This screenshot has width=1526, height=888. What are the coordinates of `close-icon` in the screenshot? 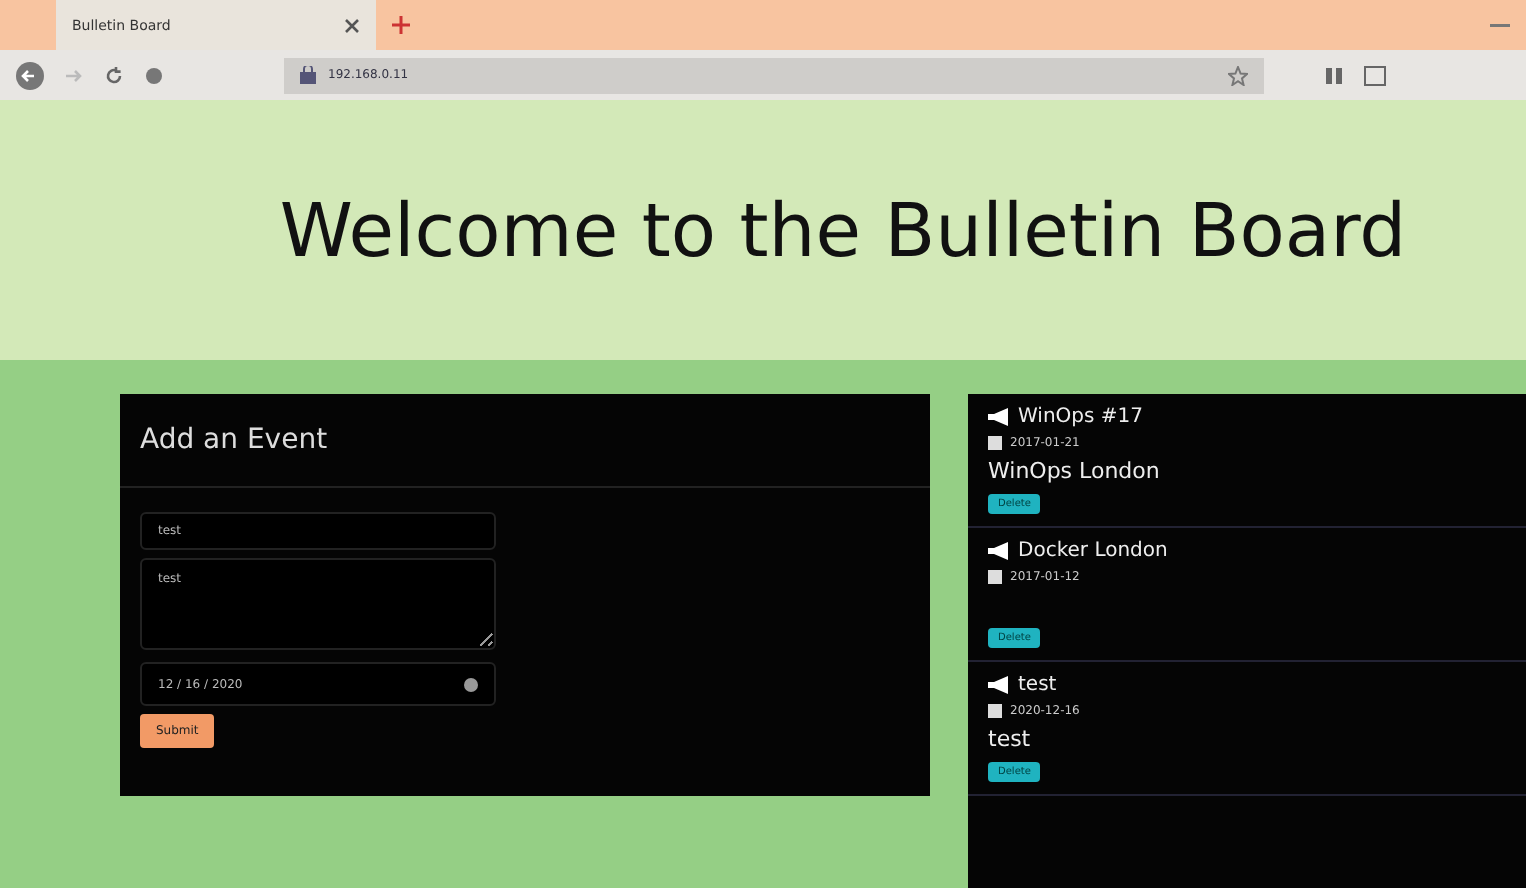 It's located at (352, 25).